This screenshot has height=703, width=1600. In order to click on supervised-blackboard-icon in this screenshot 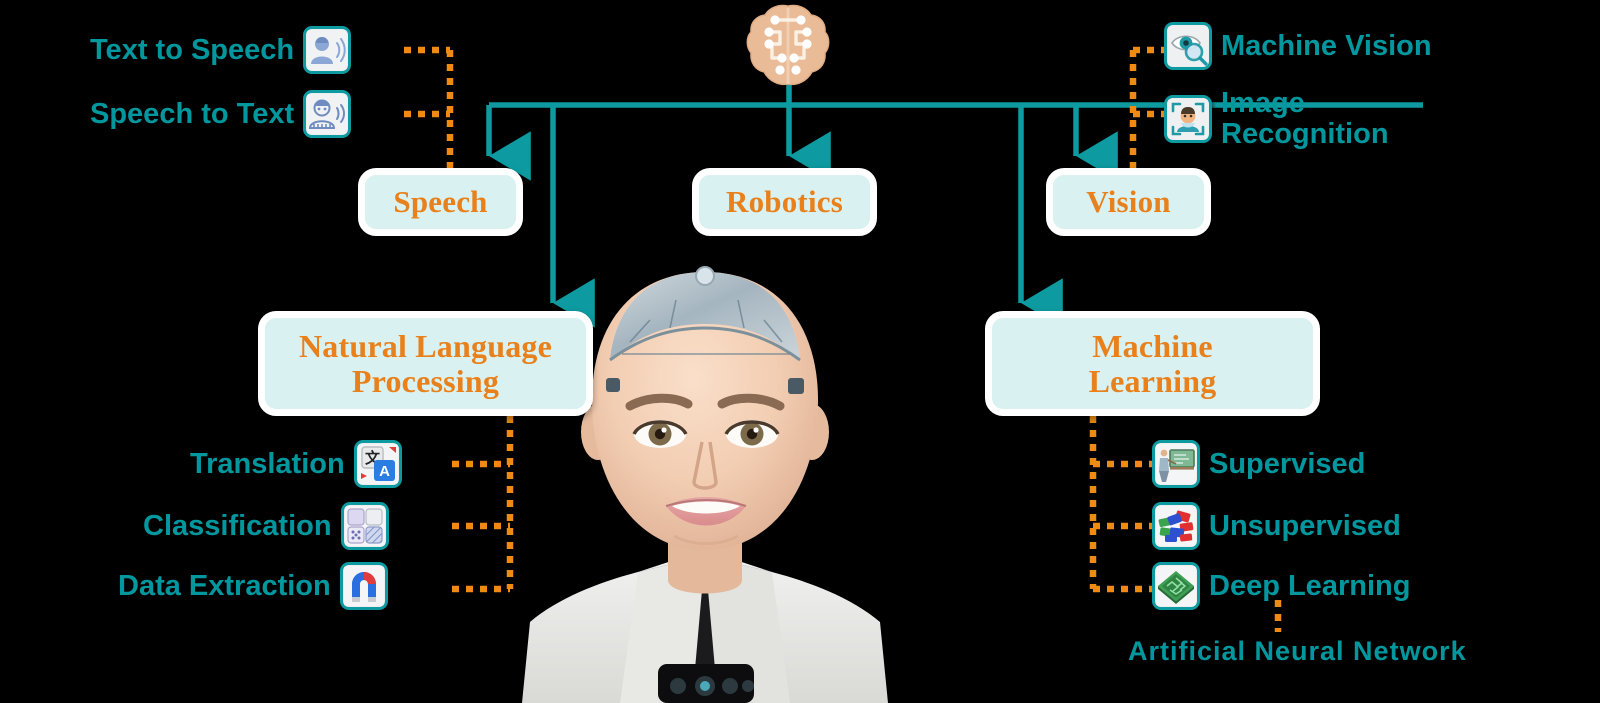, I will do `click(1176, 464)`.